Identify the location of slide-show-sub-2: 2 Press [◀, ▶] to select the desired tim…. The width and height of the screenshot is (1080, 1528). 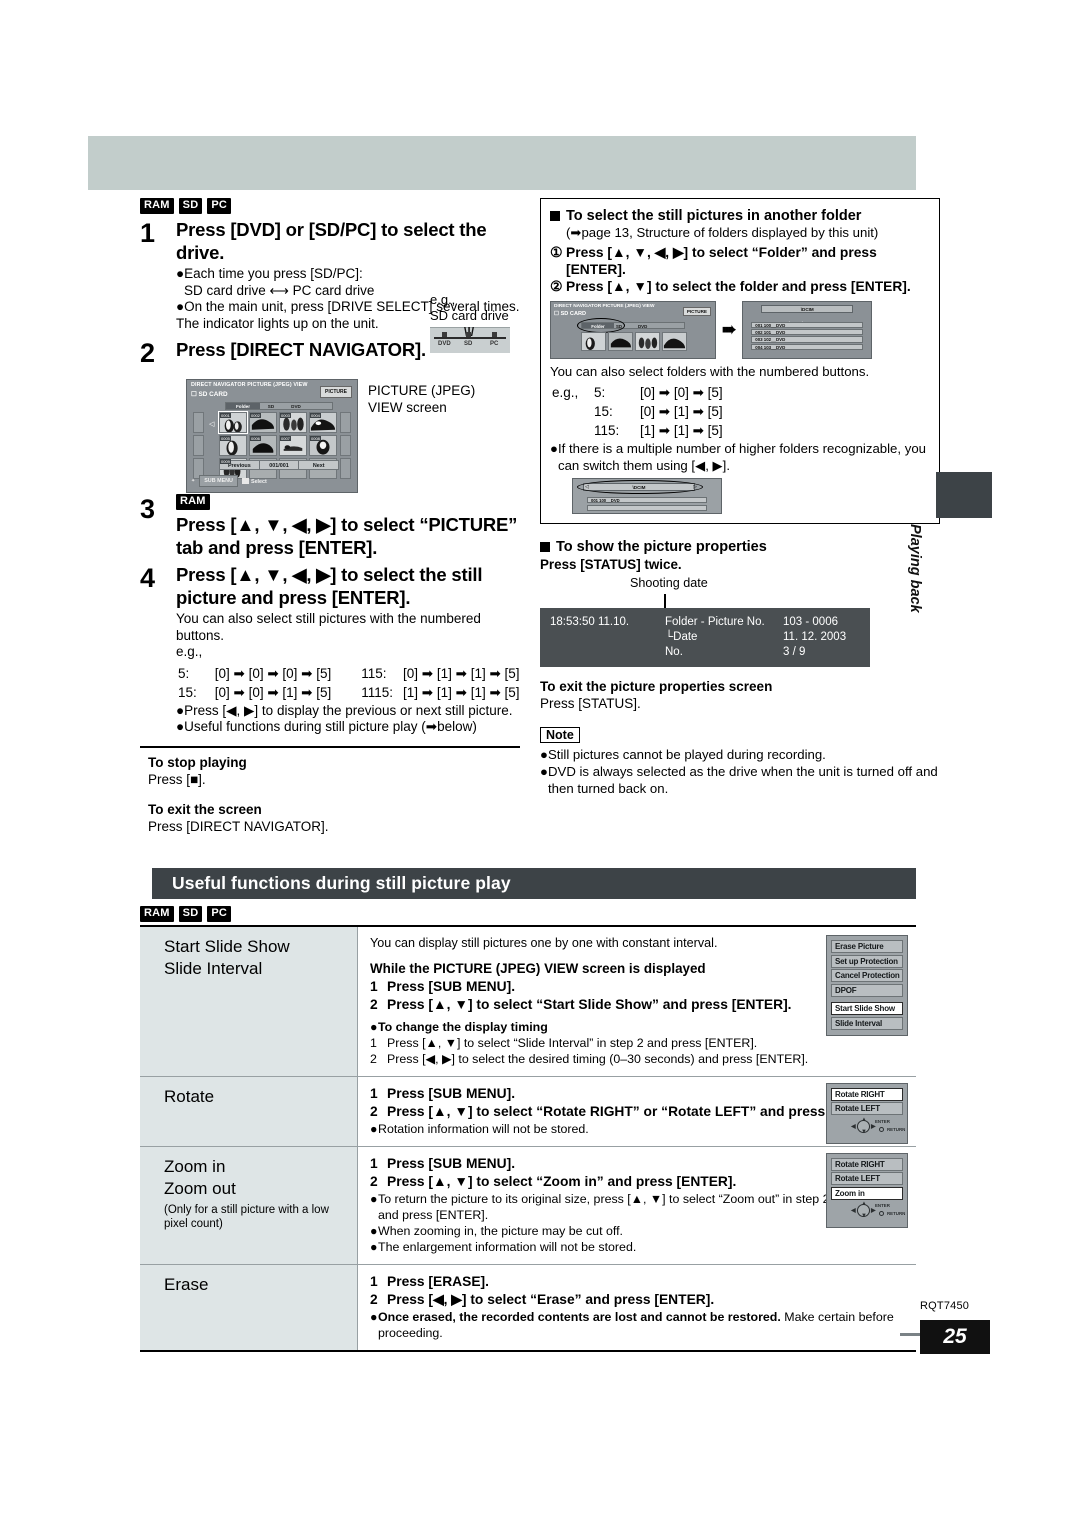
(589, 1058).